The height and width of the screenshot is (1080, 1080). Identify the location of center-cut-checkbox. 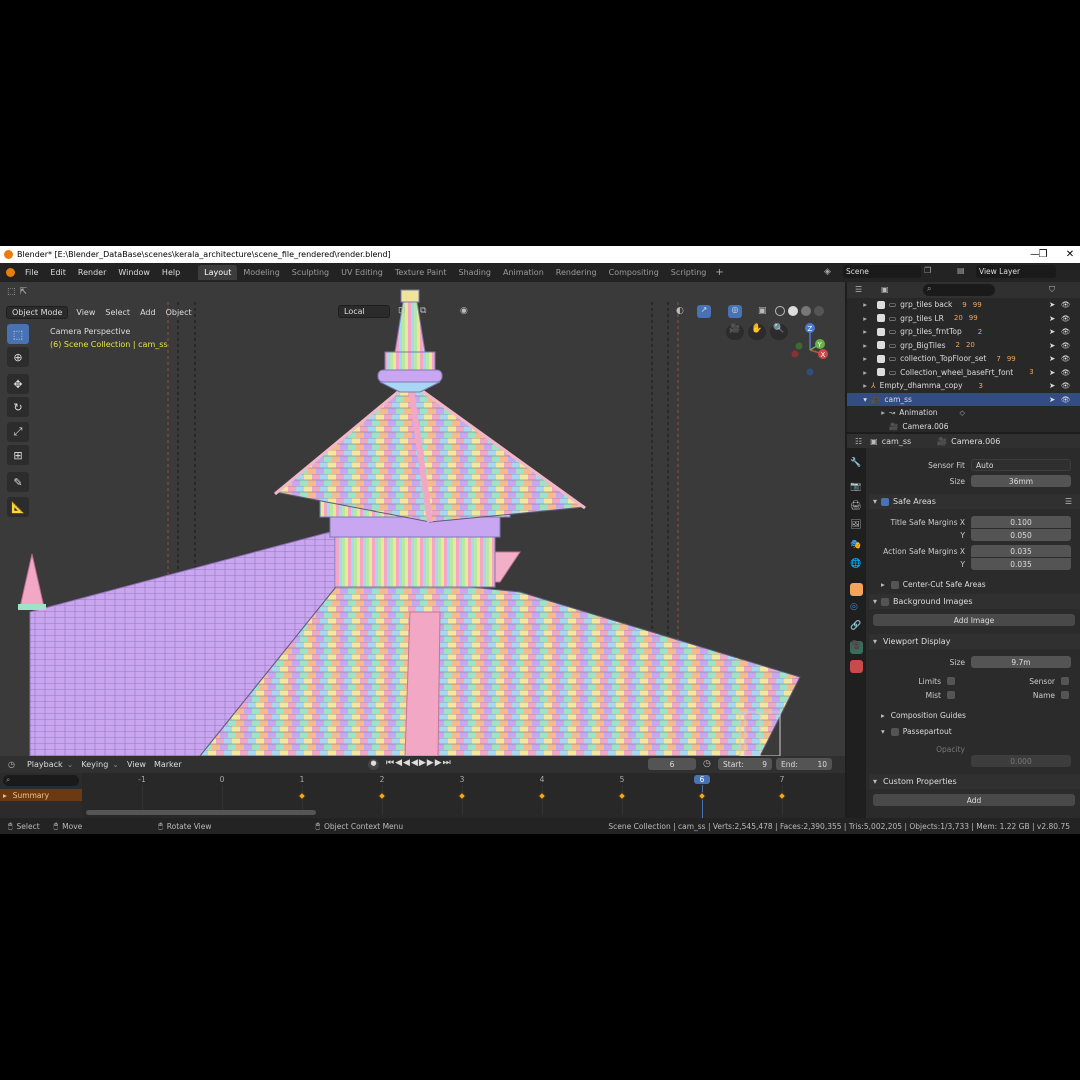
(894, 584).